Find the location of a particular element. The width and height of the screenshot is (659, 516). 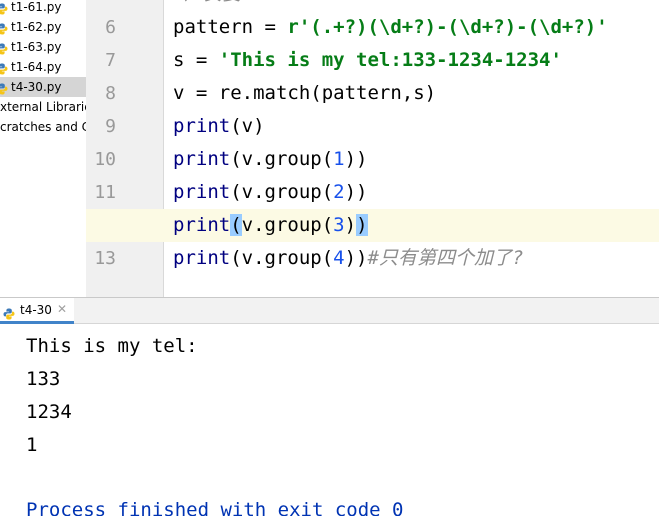

code-line: v = re.match(pattern,s) is located at coordinates (304, 93).